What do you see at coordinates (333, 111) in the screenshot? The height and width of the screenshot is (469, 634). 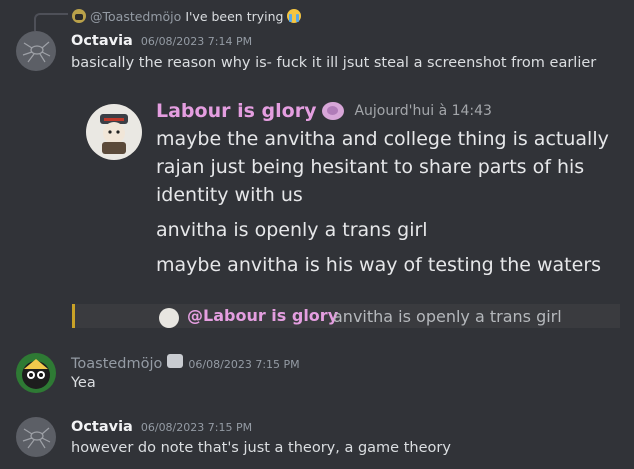 I see `rose-icon` at bounding box center [333, 111].